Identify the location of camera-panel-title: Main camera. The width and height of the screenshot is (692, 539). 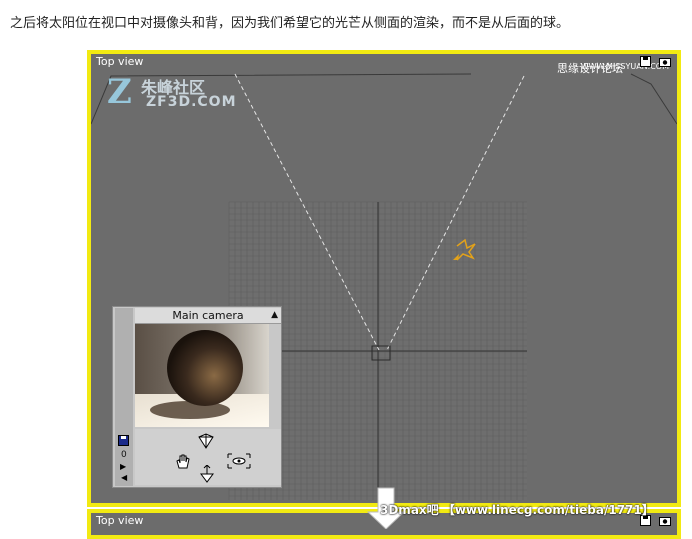
(208, 315).